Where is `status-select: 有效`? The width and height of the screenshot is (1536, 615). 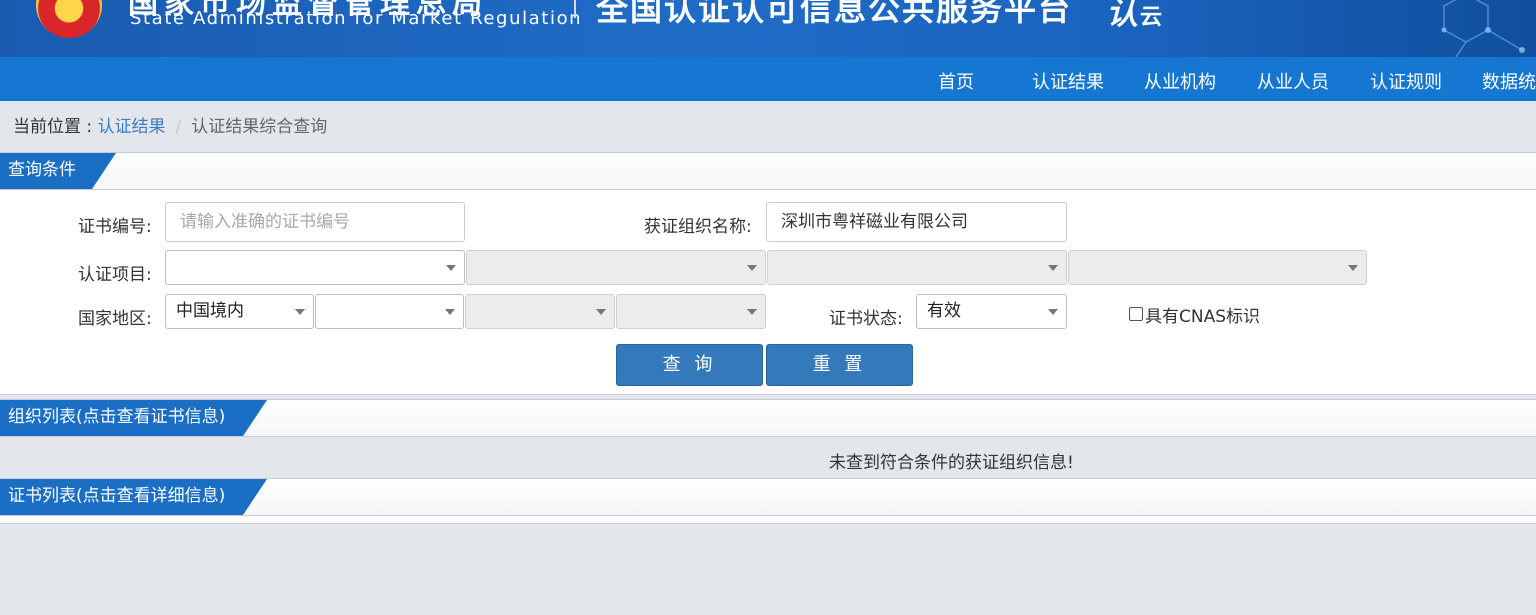 status-select: 有效 is located at coordinates (991, 311).